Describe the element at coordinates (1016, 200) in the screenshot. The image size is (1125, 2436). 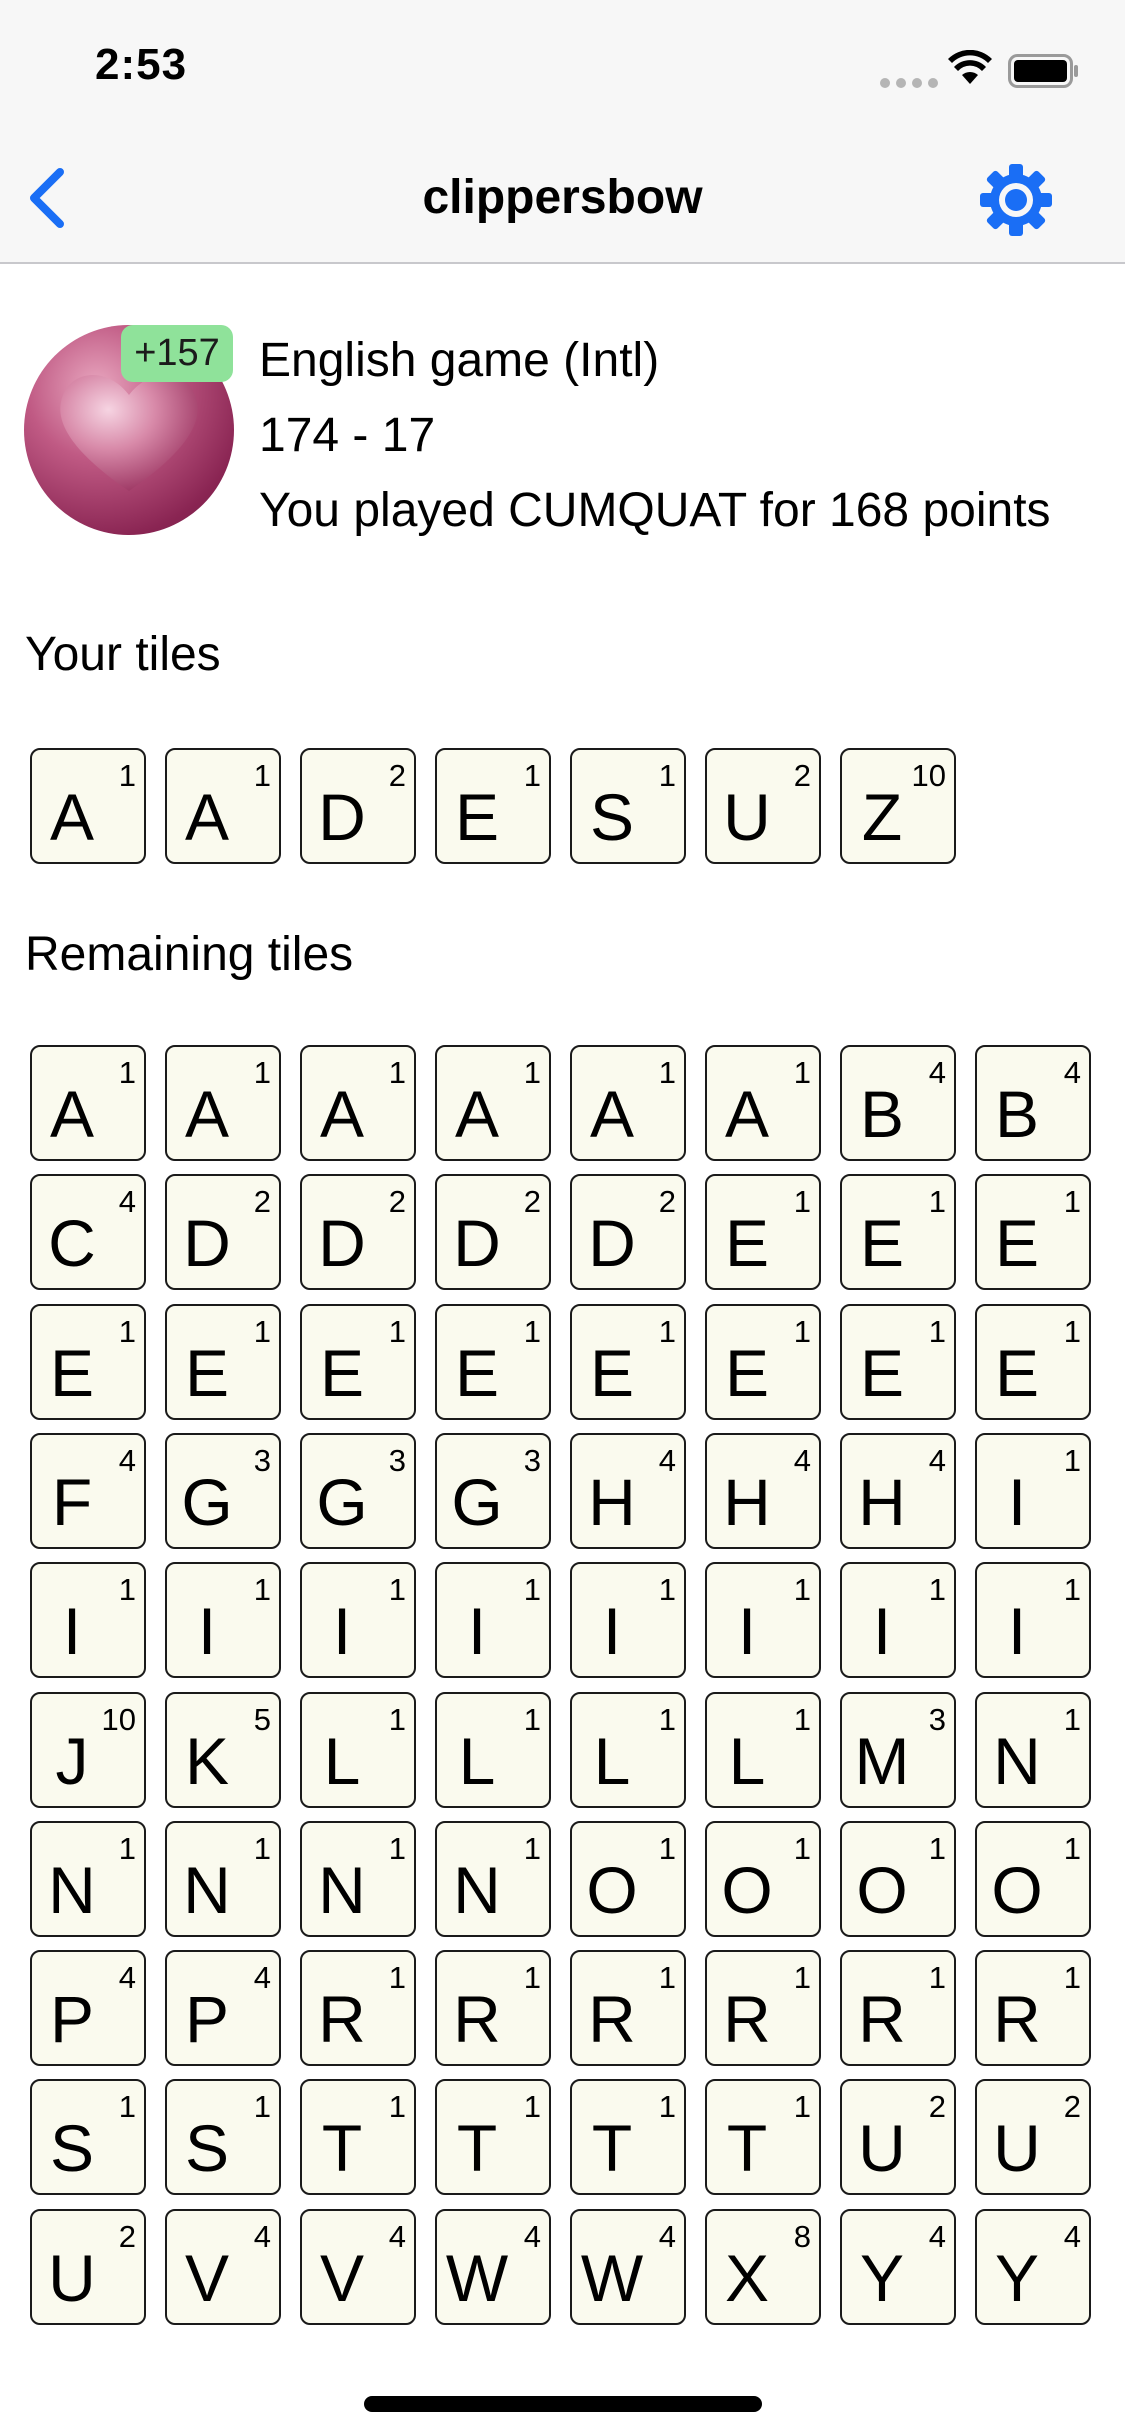
I see `gear-icon` at that location.